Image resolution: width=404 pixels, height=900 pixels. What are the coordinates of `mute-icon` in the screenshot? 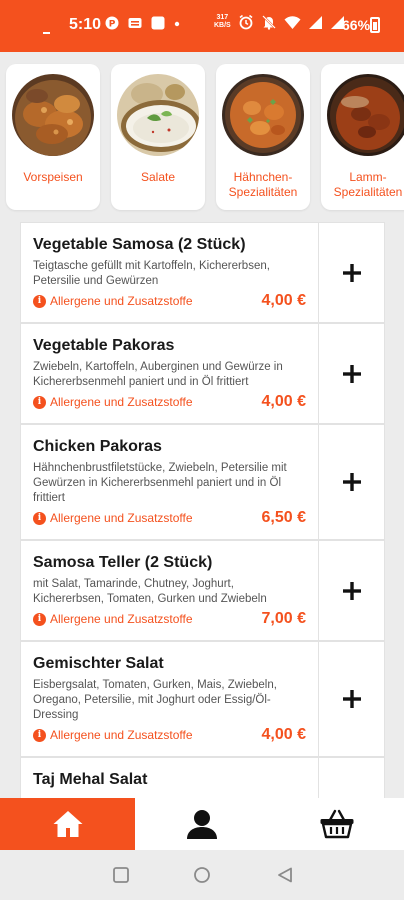 It's located at (268, 22).